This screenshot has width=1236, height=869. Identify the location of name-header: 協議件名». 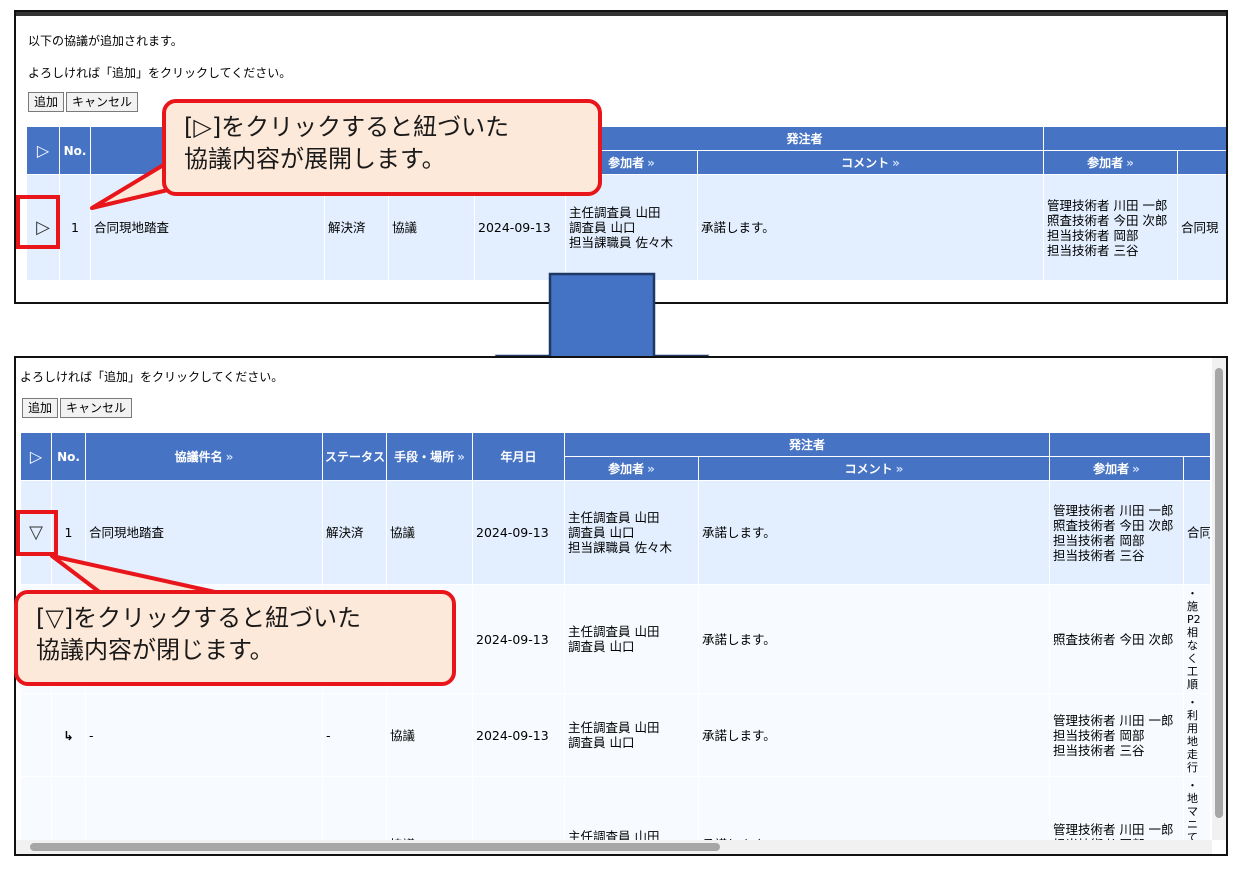
(204, 456).